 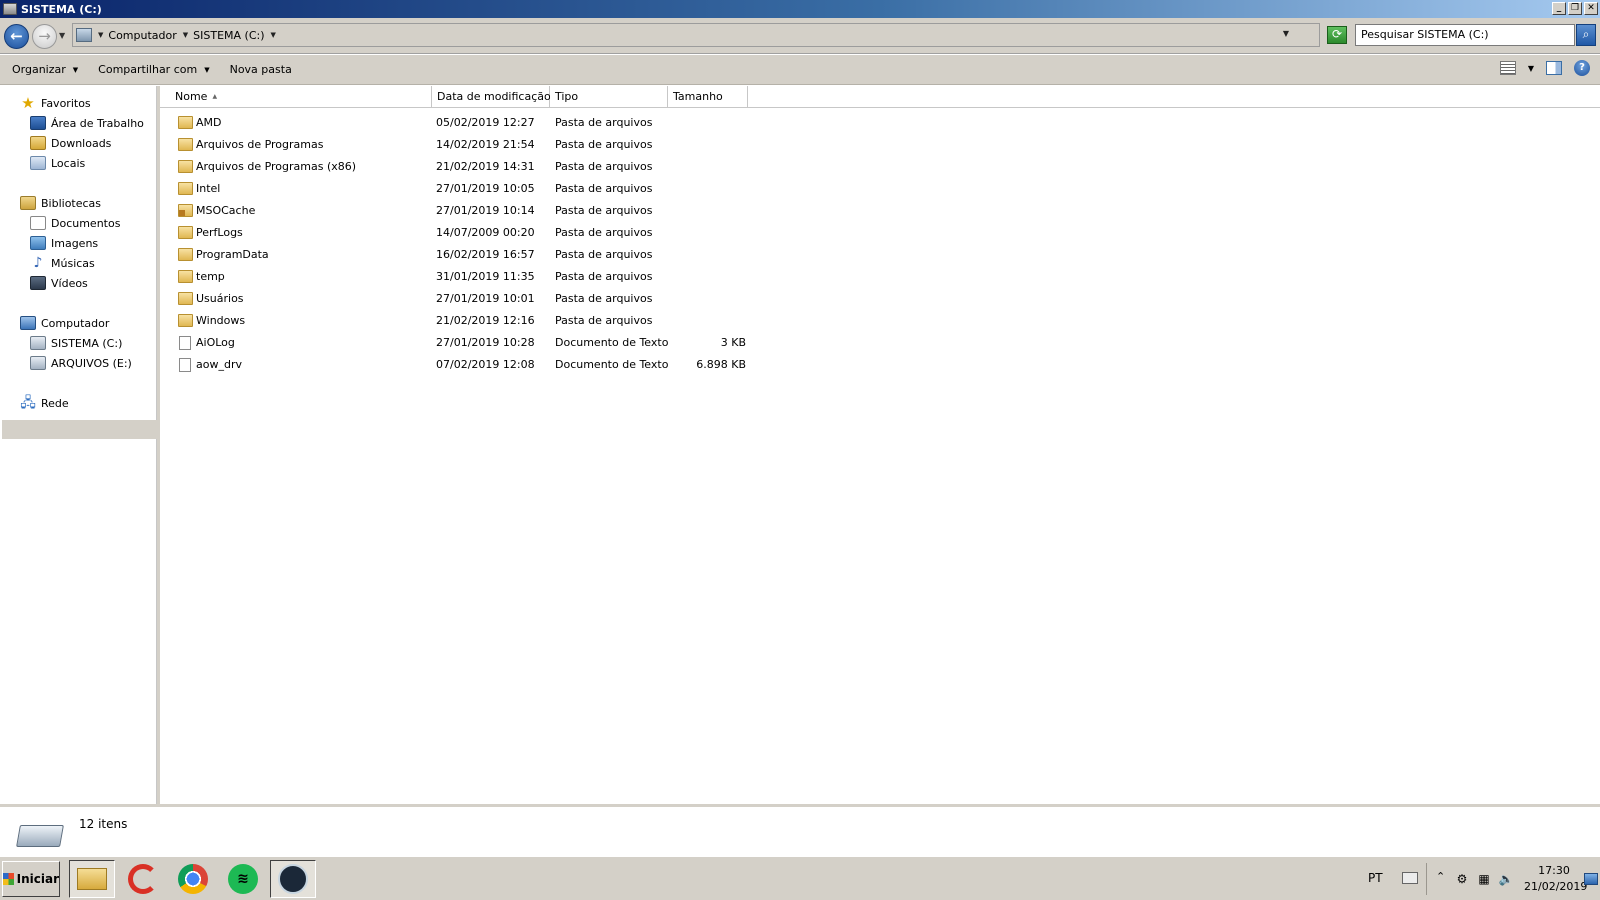 I want to click on start-button: Iniciar, so click(x=31, y=879).